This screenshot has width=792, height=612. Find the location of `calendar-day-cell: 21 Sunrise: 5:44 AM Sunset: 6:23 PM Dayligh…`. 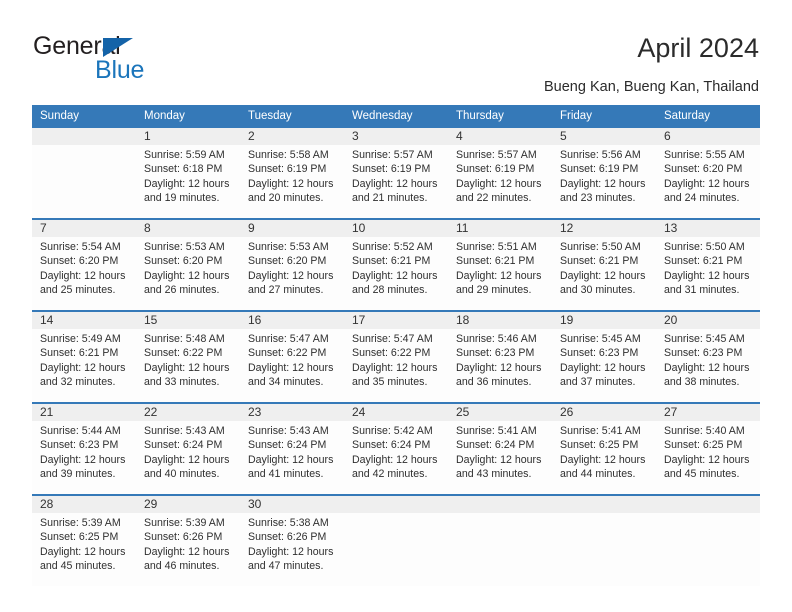

calendar-day-cell: 21 Sunrise: 5:44 AM Sunset: 6:23 PM Dayligh… is located at coordinates (84, 448).